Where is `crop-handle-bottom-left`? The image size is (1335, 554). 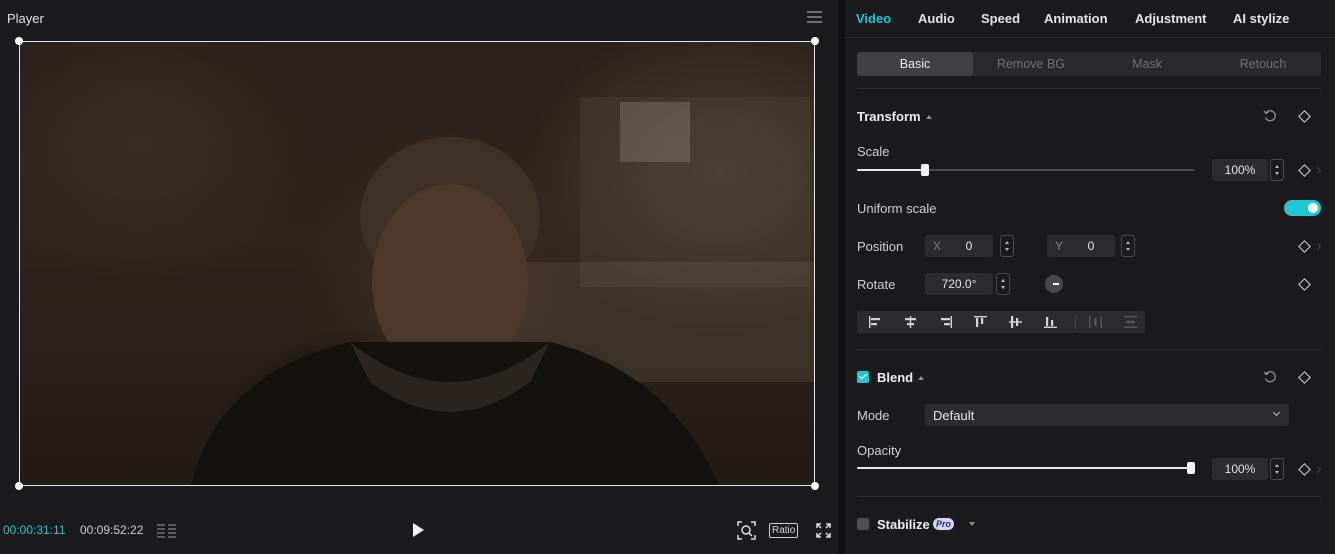
crop-handle-bottom-left is located at coordinates (19, 486).